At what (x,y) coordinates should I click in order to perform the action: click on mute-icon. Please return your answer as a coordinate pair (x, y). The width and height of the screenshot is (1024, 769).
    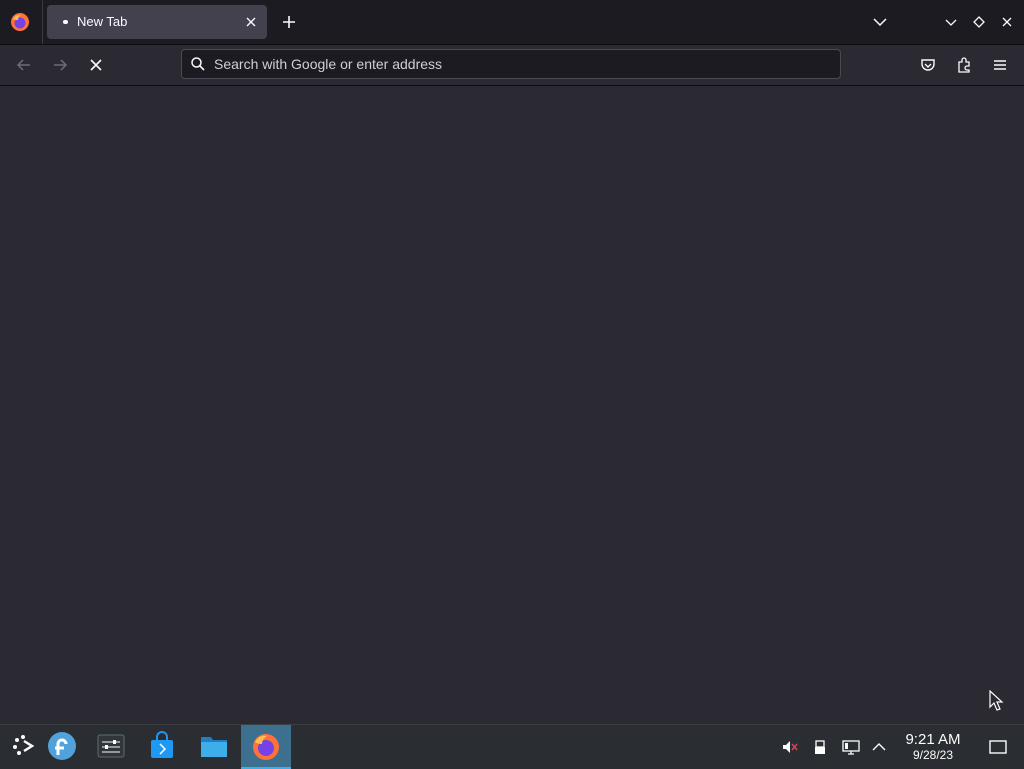
    Looking at the image, I should click on (790, 747).